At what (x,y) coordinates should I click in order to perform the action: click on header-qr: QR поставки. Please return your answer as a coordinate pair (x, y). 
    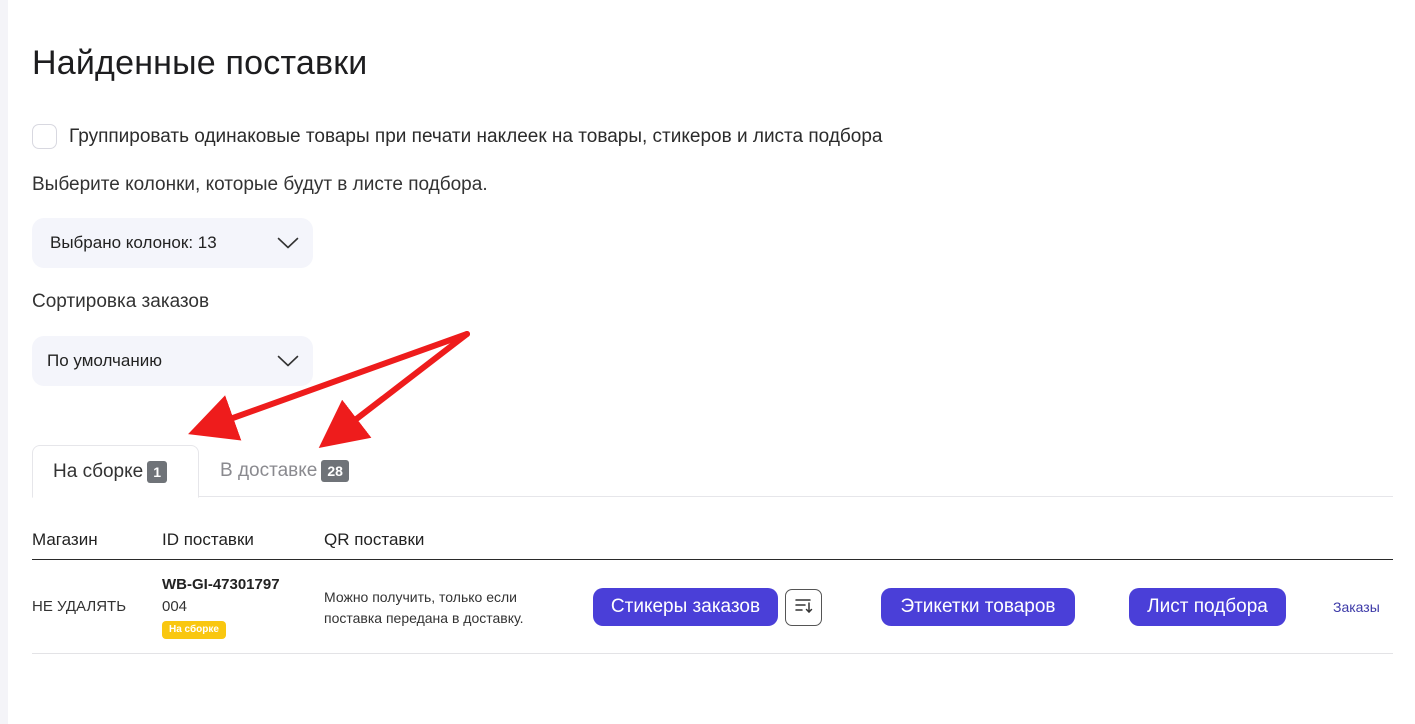
    Looking at the image, I should click on (374, 539).